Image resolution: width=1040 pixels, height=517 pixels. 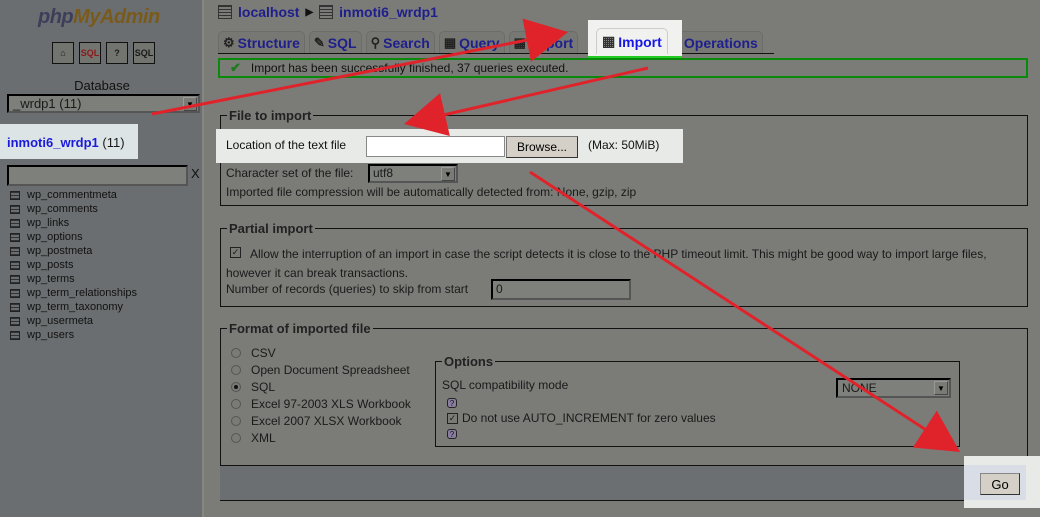 What do you see at coordinates (1000, 484) in the screenshot?
I see `go-button: Go` at bounding box center [1000, 484].